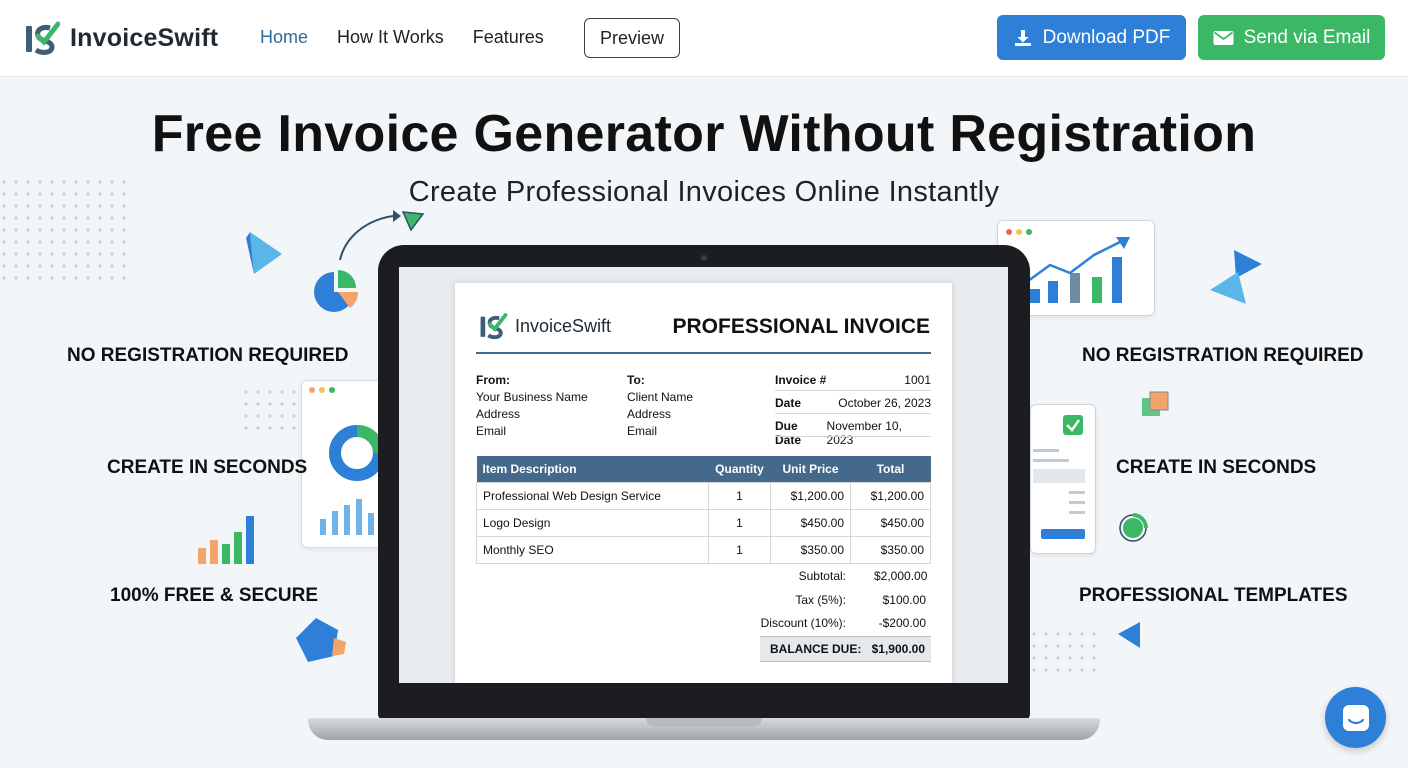 The image size is (1408, 768). Describe the element at coordinates (1223, 37) in the screenshot. I see `envelope-icon` at that location.